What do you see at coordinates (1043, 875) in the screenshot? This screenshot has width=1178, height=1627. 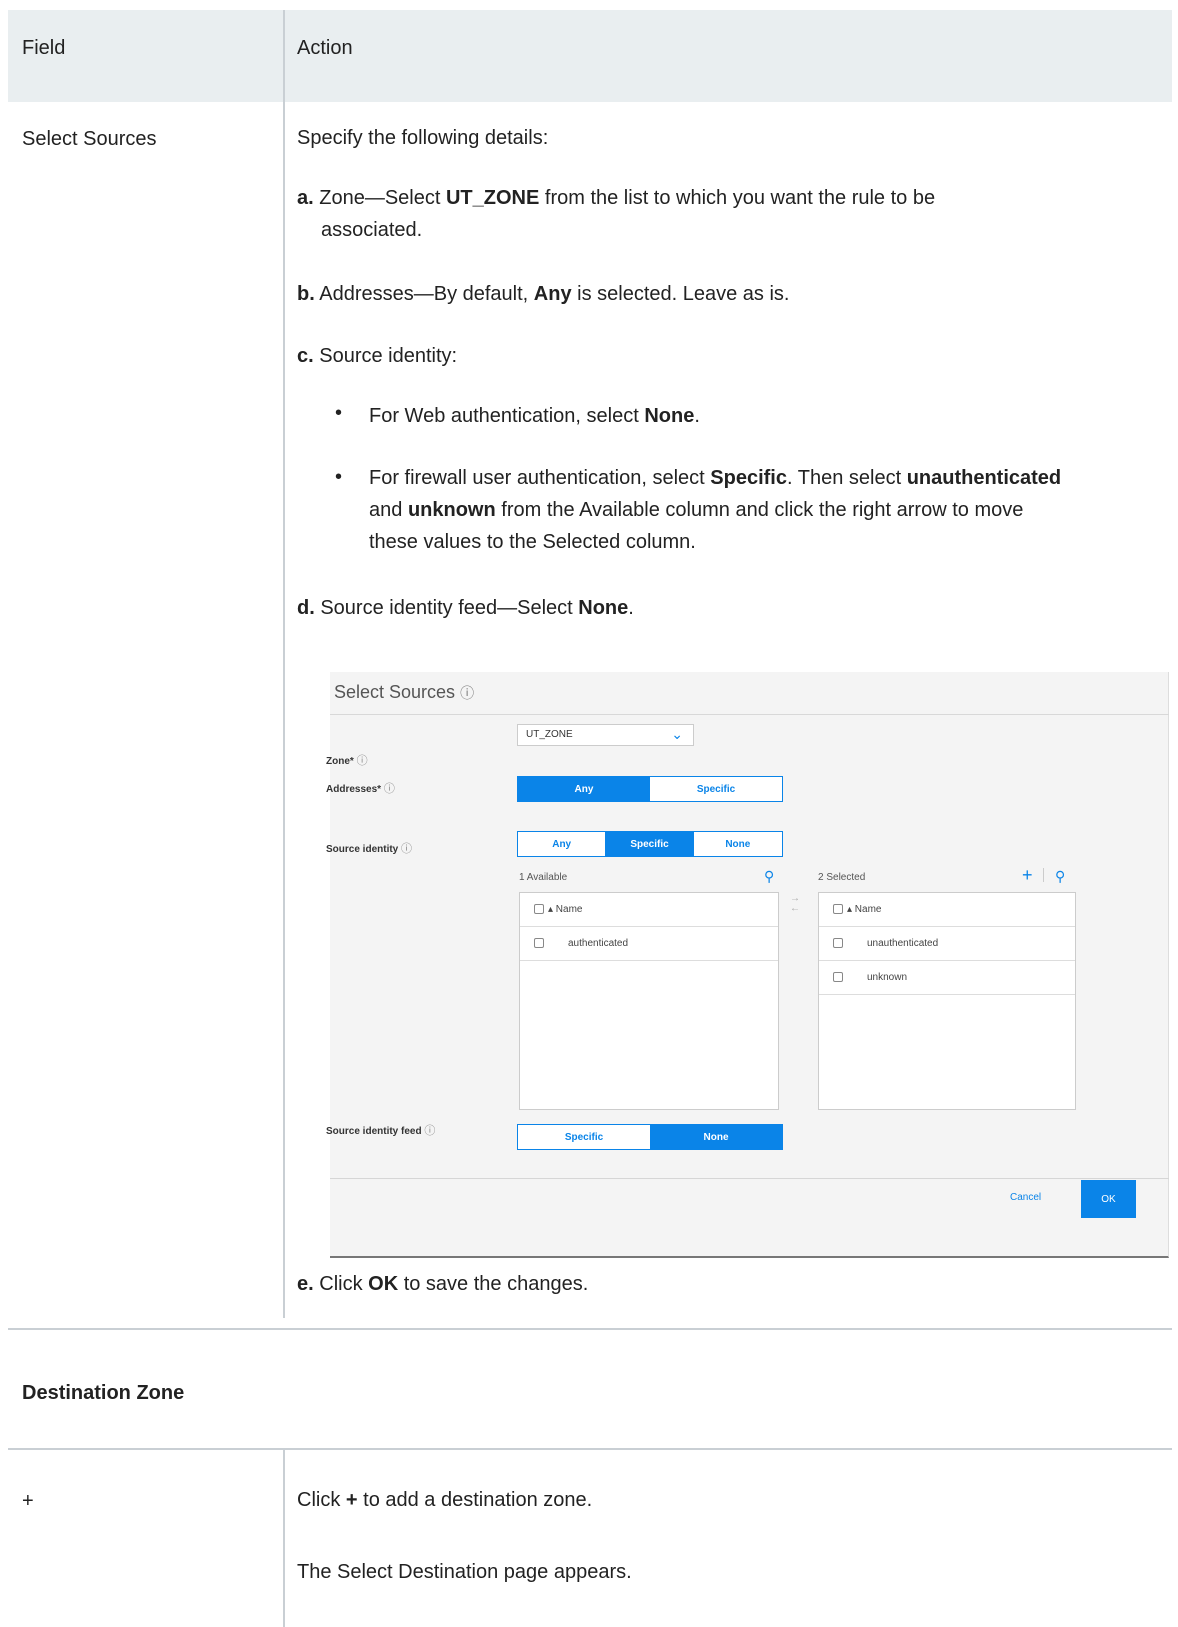 I see `toolbar-divider` at bounding box center [1043, 875].